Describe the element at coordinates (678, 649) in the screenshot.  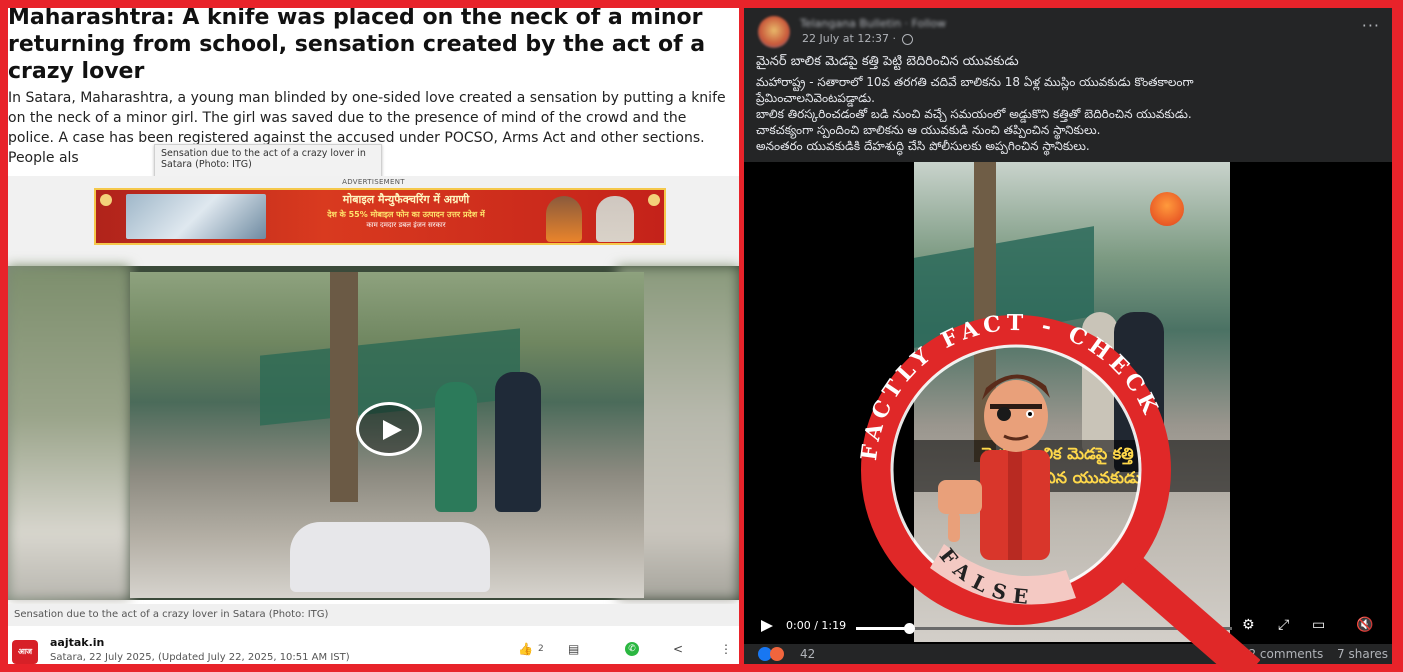
I see `share-icon: <` at that location.